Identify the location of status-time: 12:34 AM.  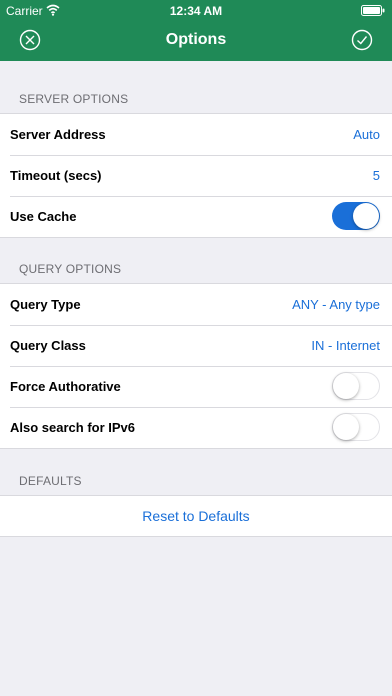
(196, 11).